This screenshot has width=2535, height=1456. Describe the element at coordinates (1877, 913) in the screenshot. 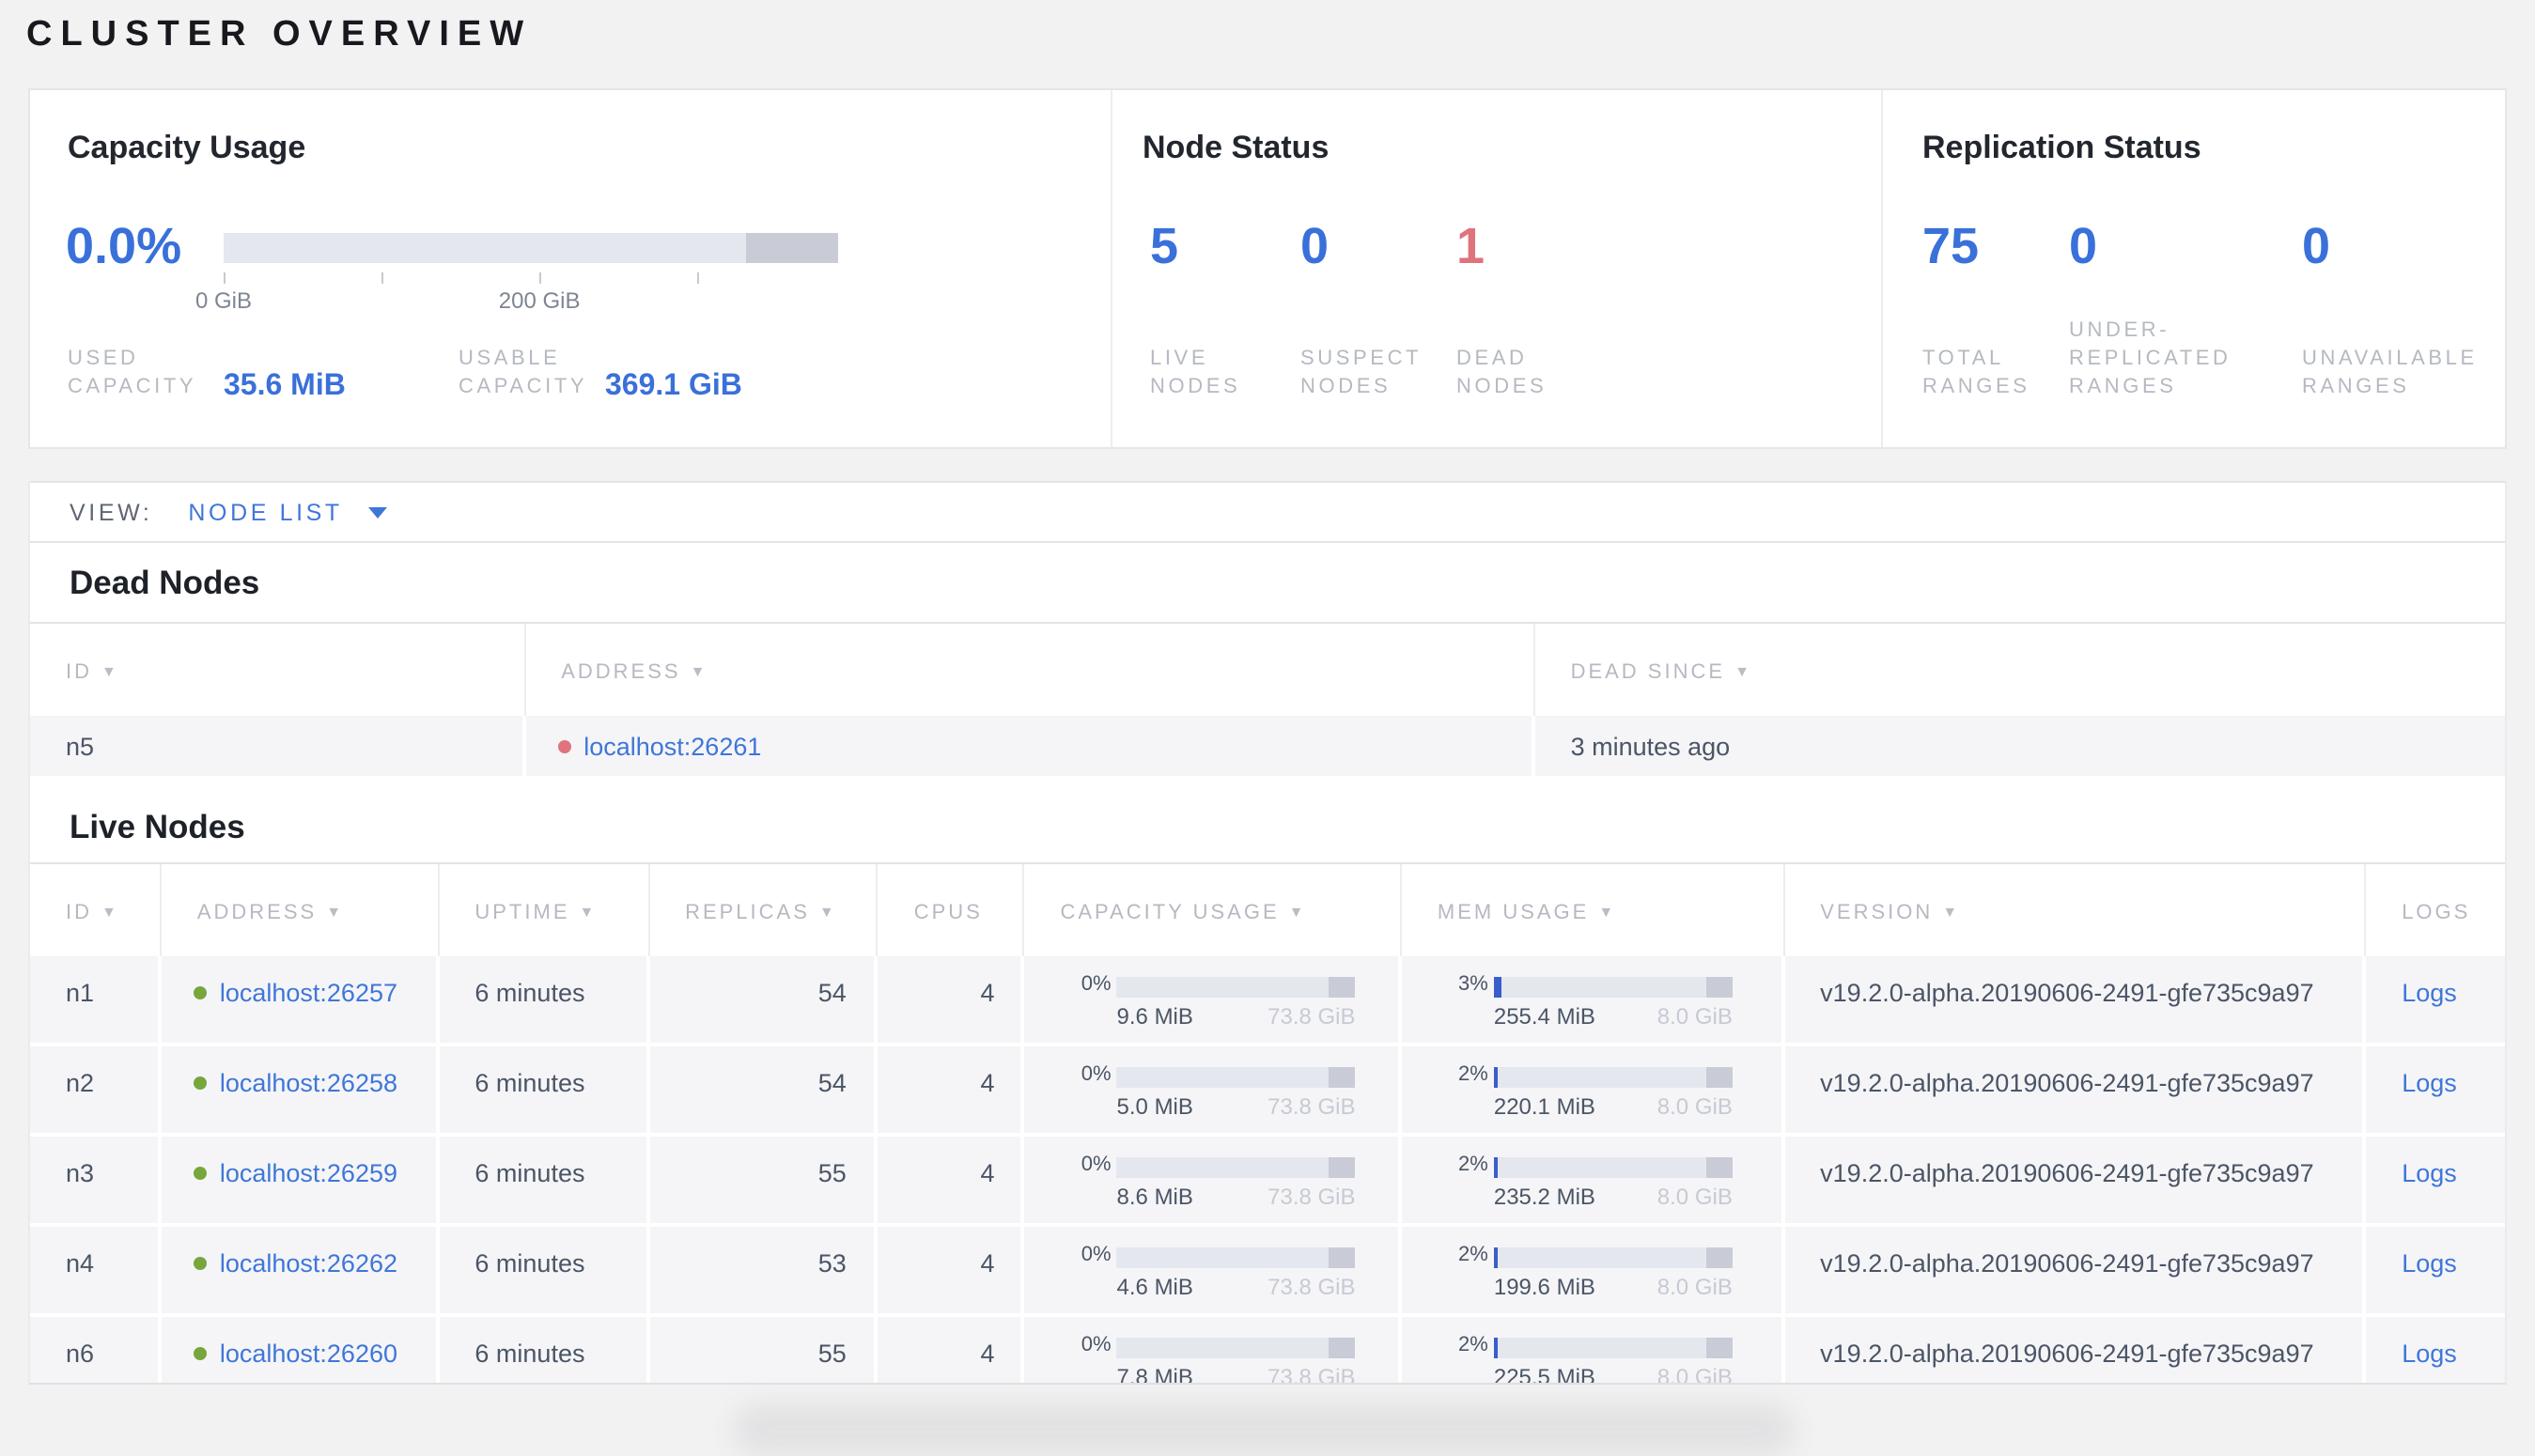

I see `column-header-label: VERSION` at that location.